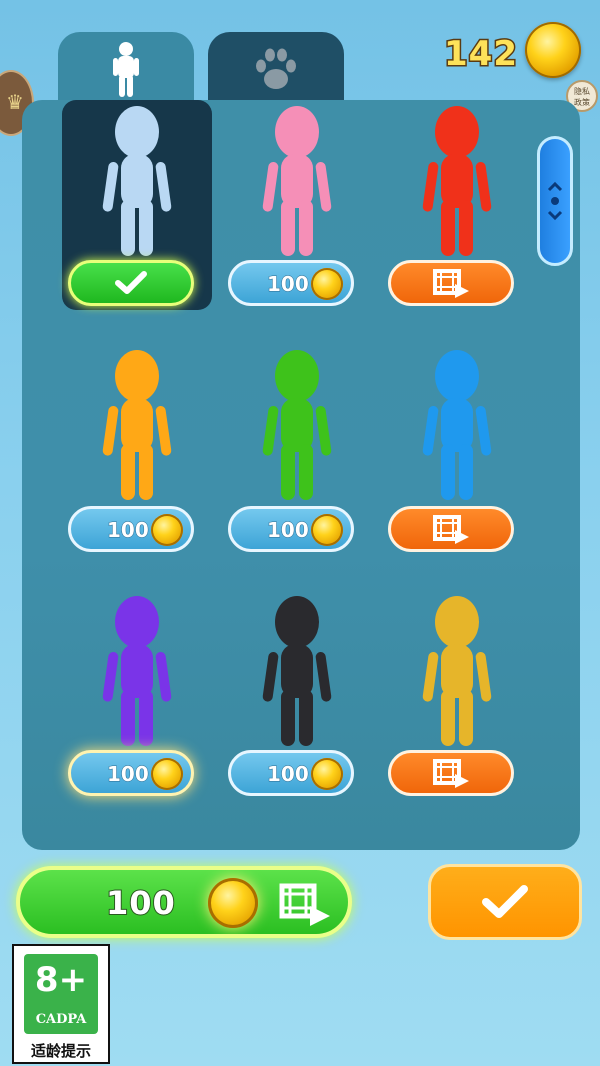 The width and height of the screenshot is (600, 1066). I want to click on crown-icon: ♛, so click(15, 102).